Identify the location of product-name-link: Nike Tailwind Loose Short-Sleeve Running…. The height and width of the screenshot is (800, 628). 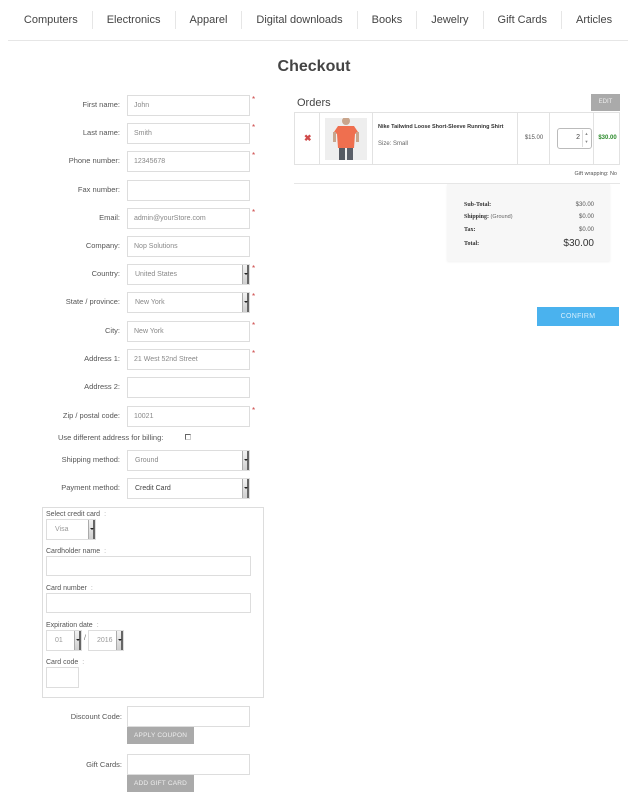
(441, 127).